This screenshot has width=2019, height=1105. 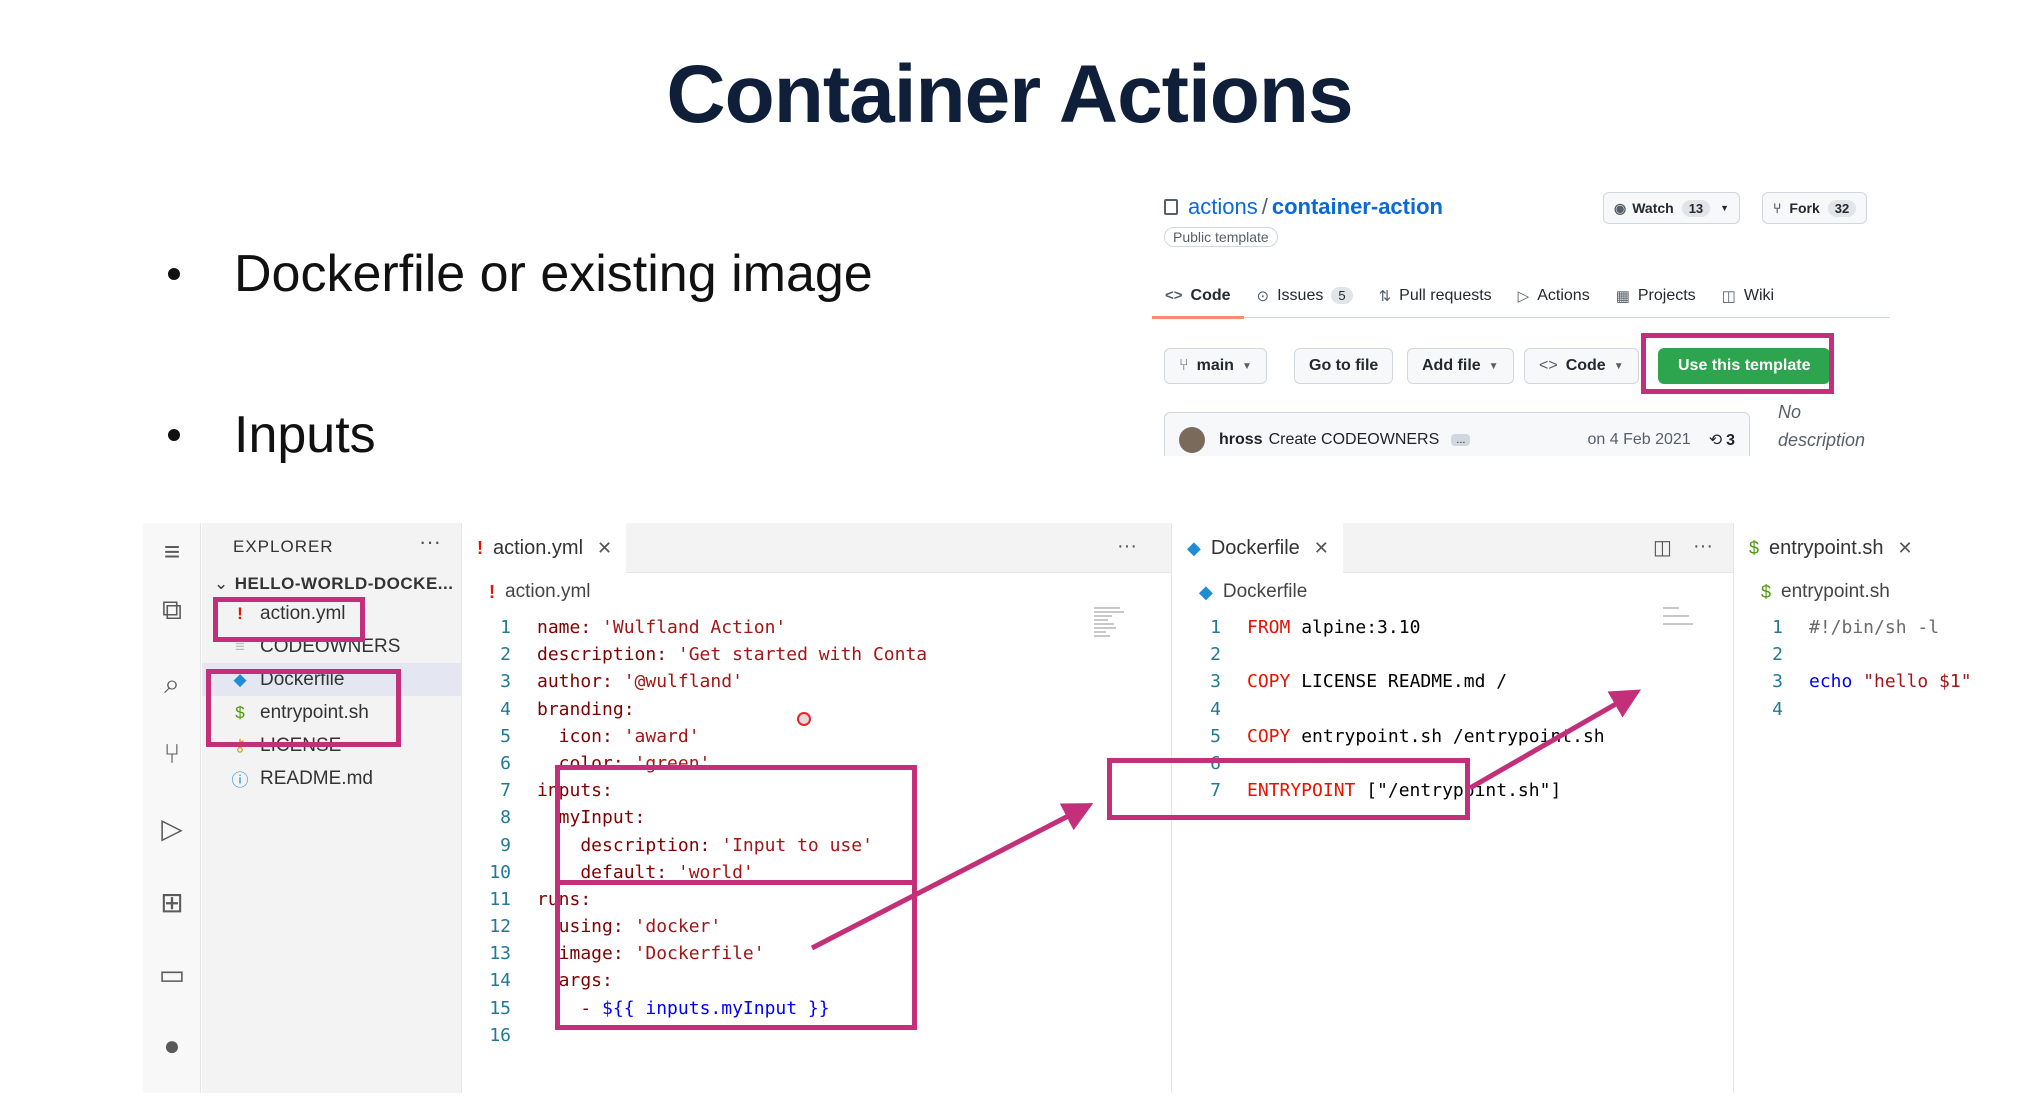 What do you see at coordinates (952, 877) in the screenshot?
I see `arrow-image-to-dockerfile` at bounding box center [952, 877].